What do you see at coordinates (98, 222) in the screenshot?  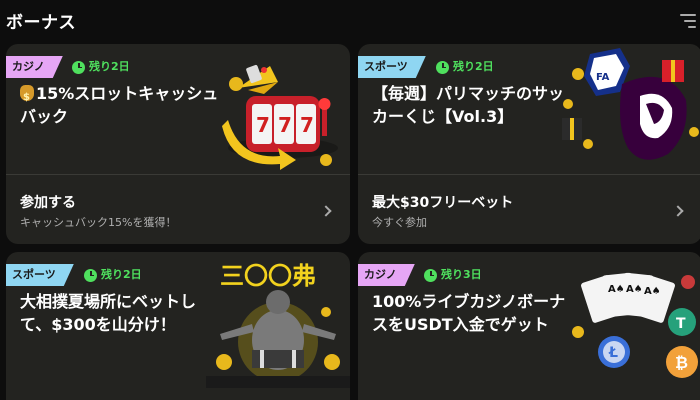 I see `cta-subtext: キャッシュバック15%を獲得！` at bounding box center [98, 222].